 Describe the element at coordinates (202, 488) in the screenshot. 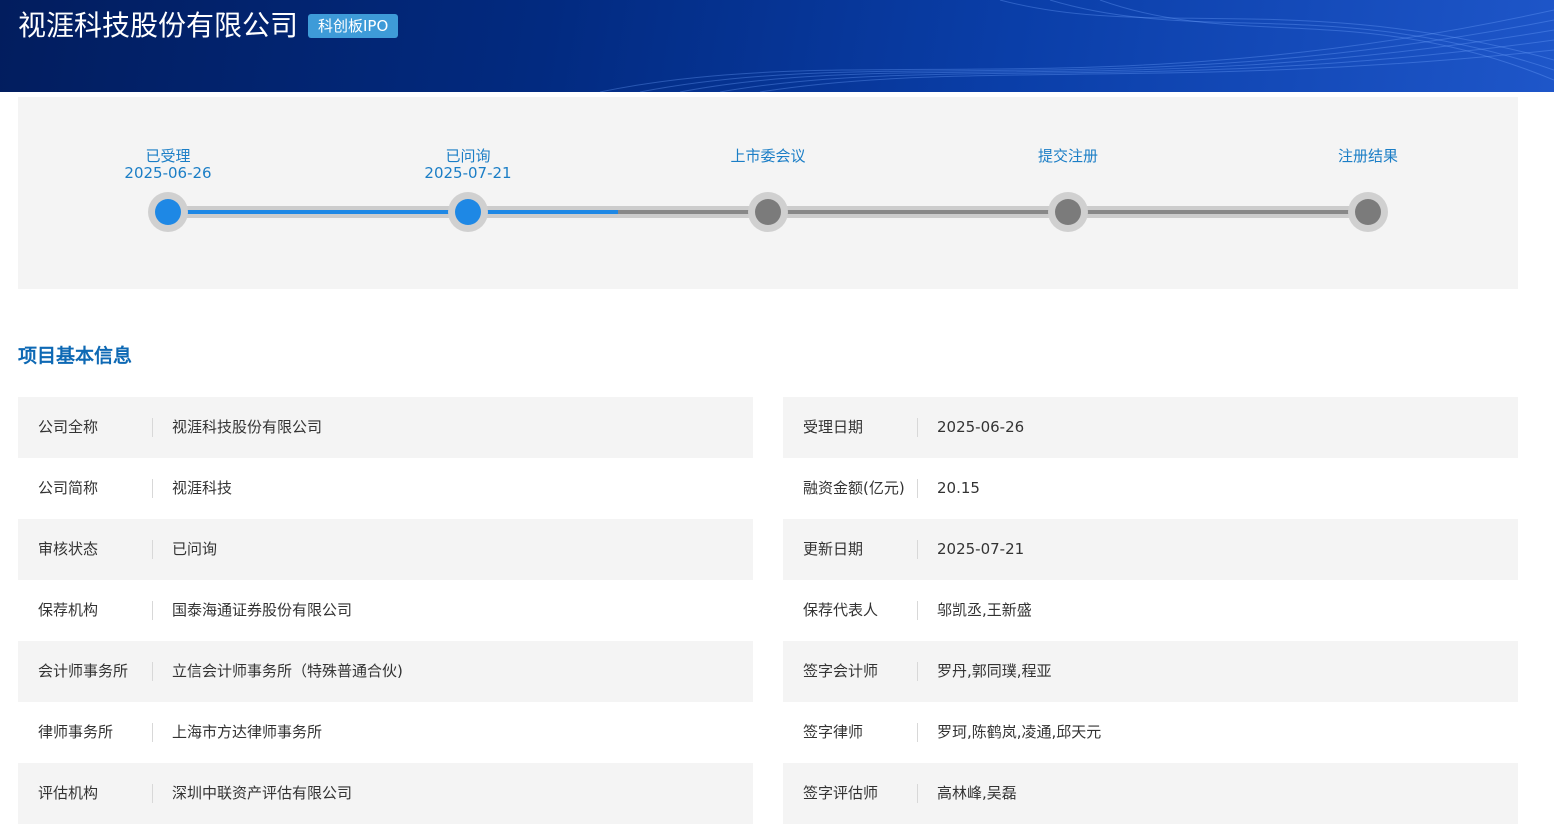

I see `info-value: 视涯科技` at that location.